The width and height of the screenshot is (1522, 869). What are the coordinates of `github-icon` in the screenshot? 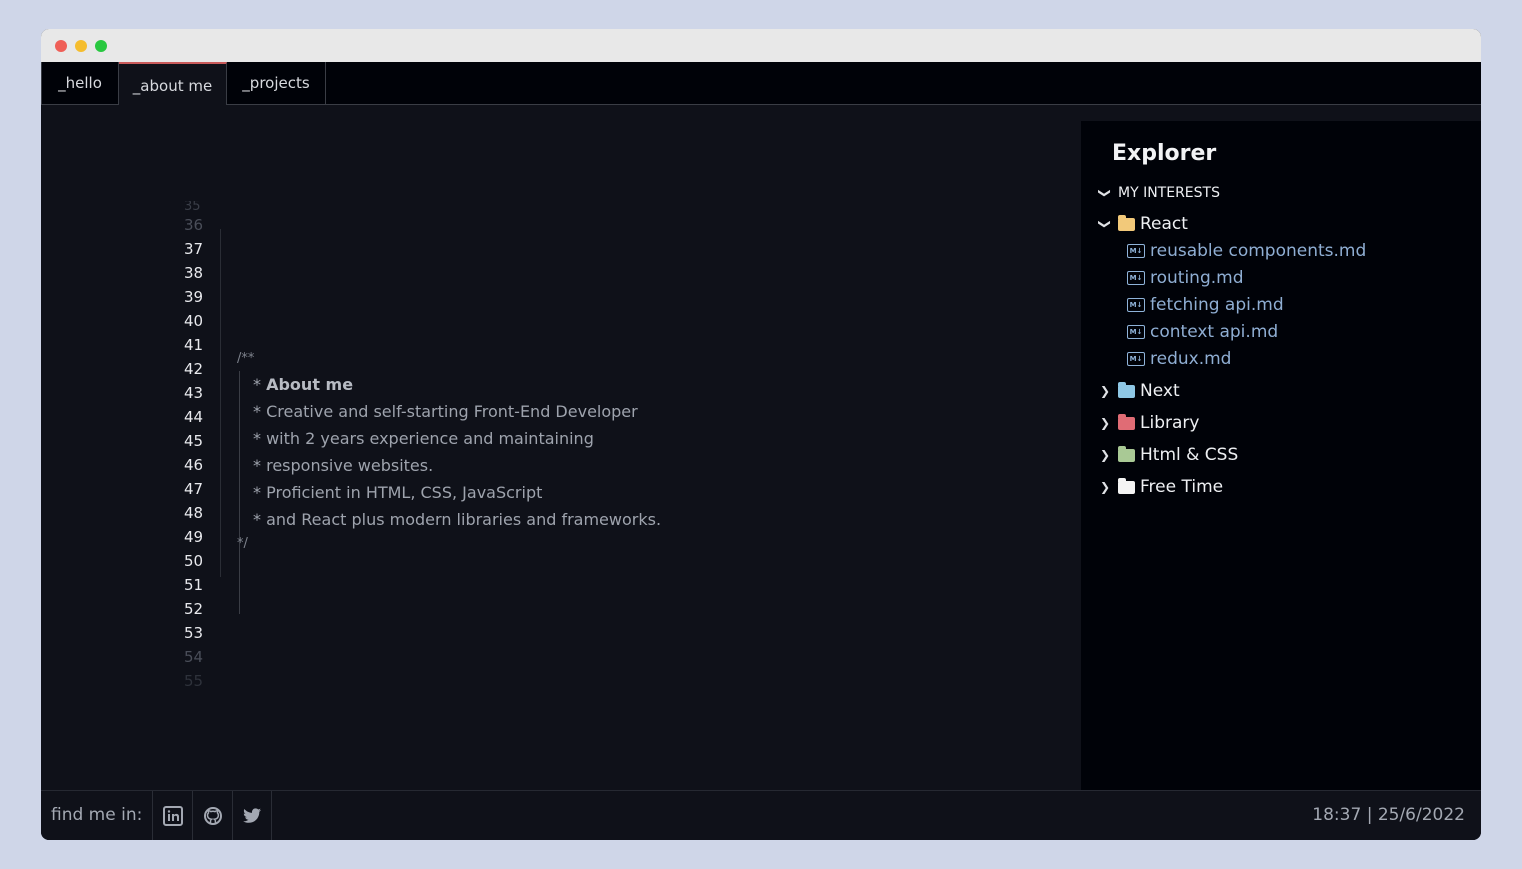 It's located at (212, 815).